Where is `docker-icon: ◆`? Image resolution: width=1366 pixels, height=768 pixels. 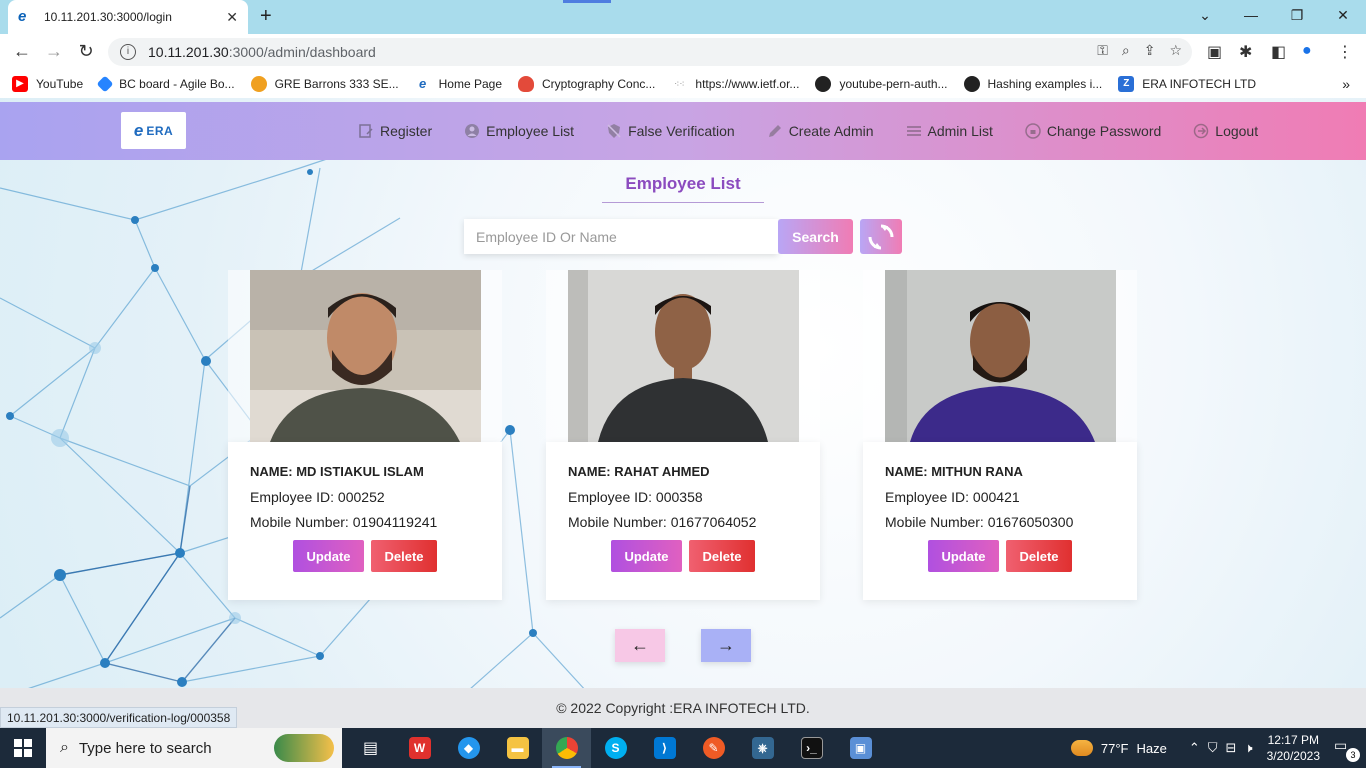
docker-icon: ◆ is located at coordinates (468, 748).